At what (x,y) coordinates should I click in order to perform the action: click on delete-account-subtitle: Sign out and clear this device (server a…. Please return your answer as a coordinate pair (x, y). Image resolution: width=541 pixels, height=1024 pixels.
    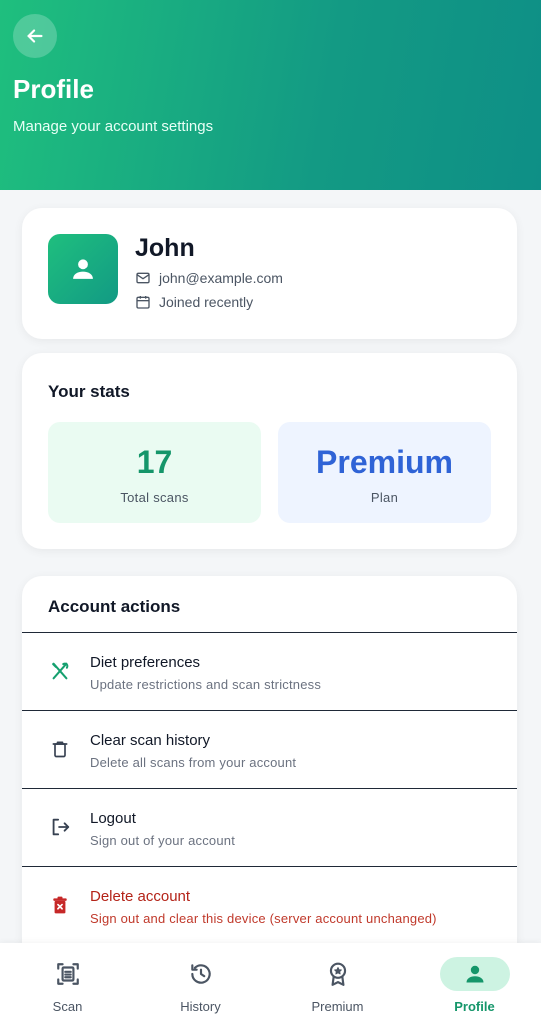
    Looking at the image, I should click on (263, 918).